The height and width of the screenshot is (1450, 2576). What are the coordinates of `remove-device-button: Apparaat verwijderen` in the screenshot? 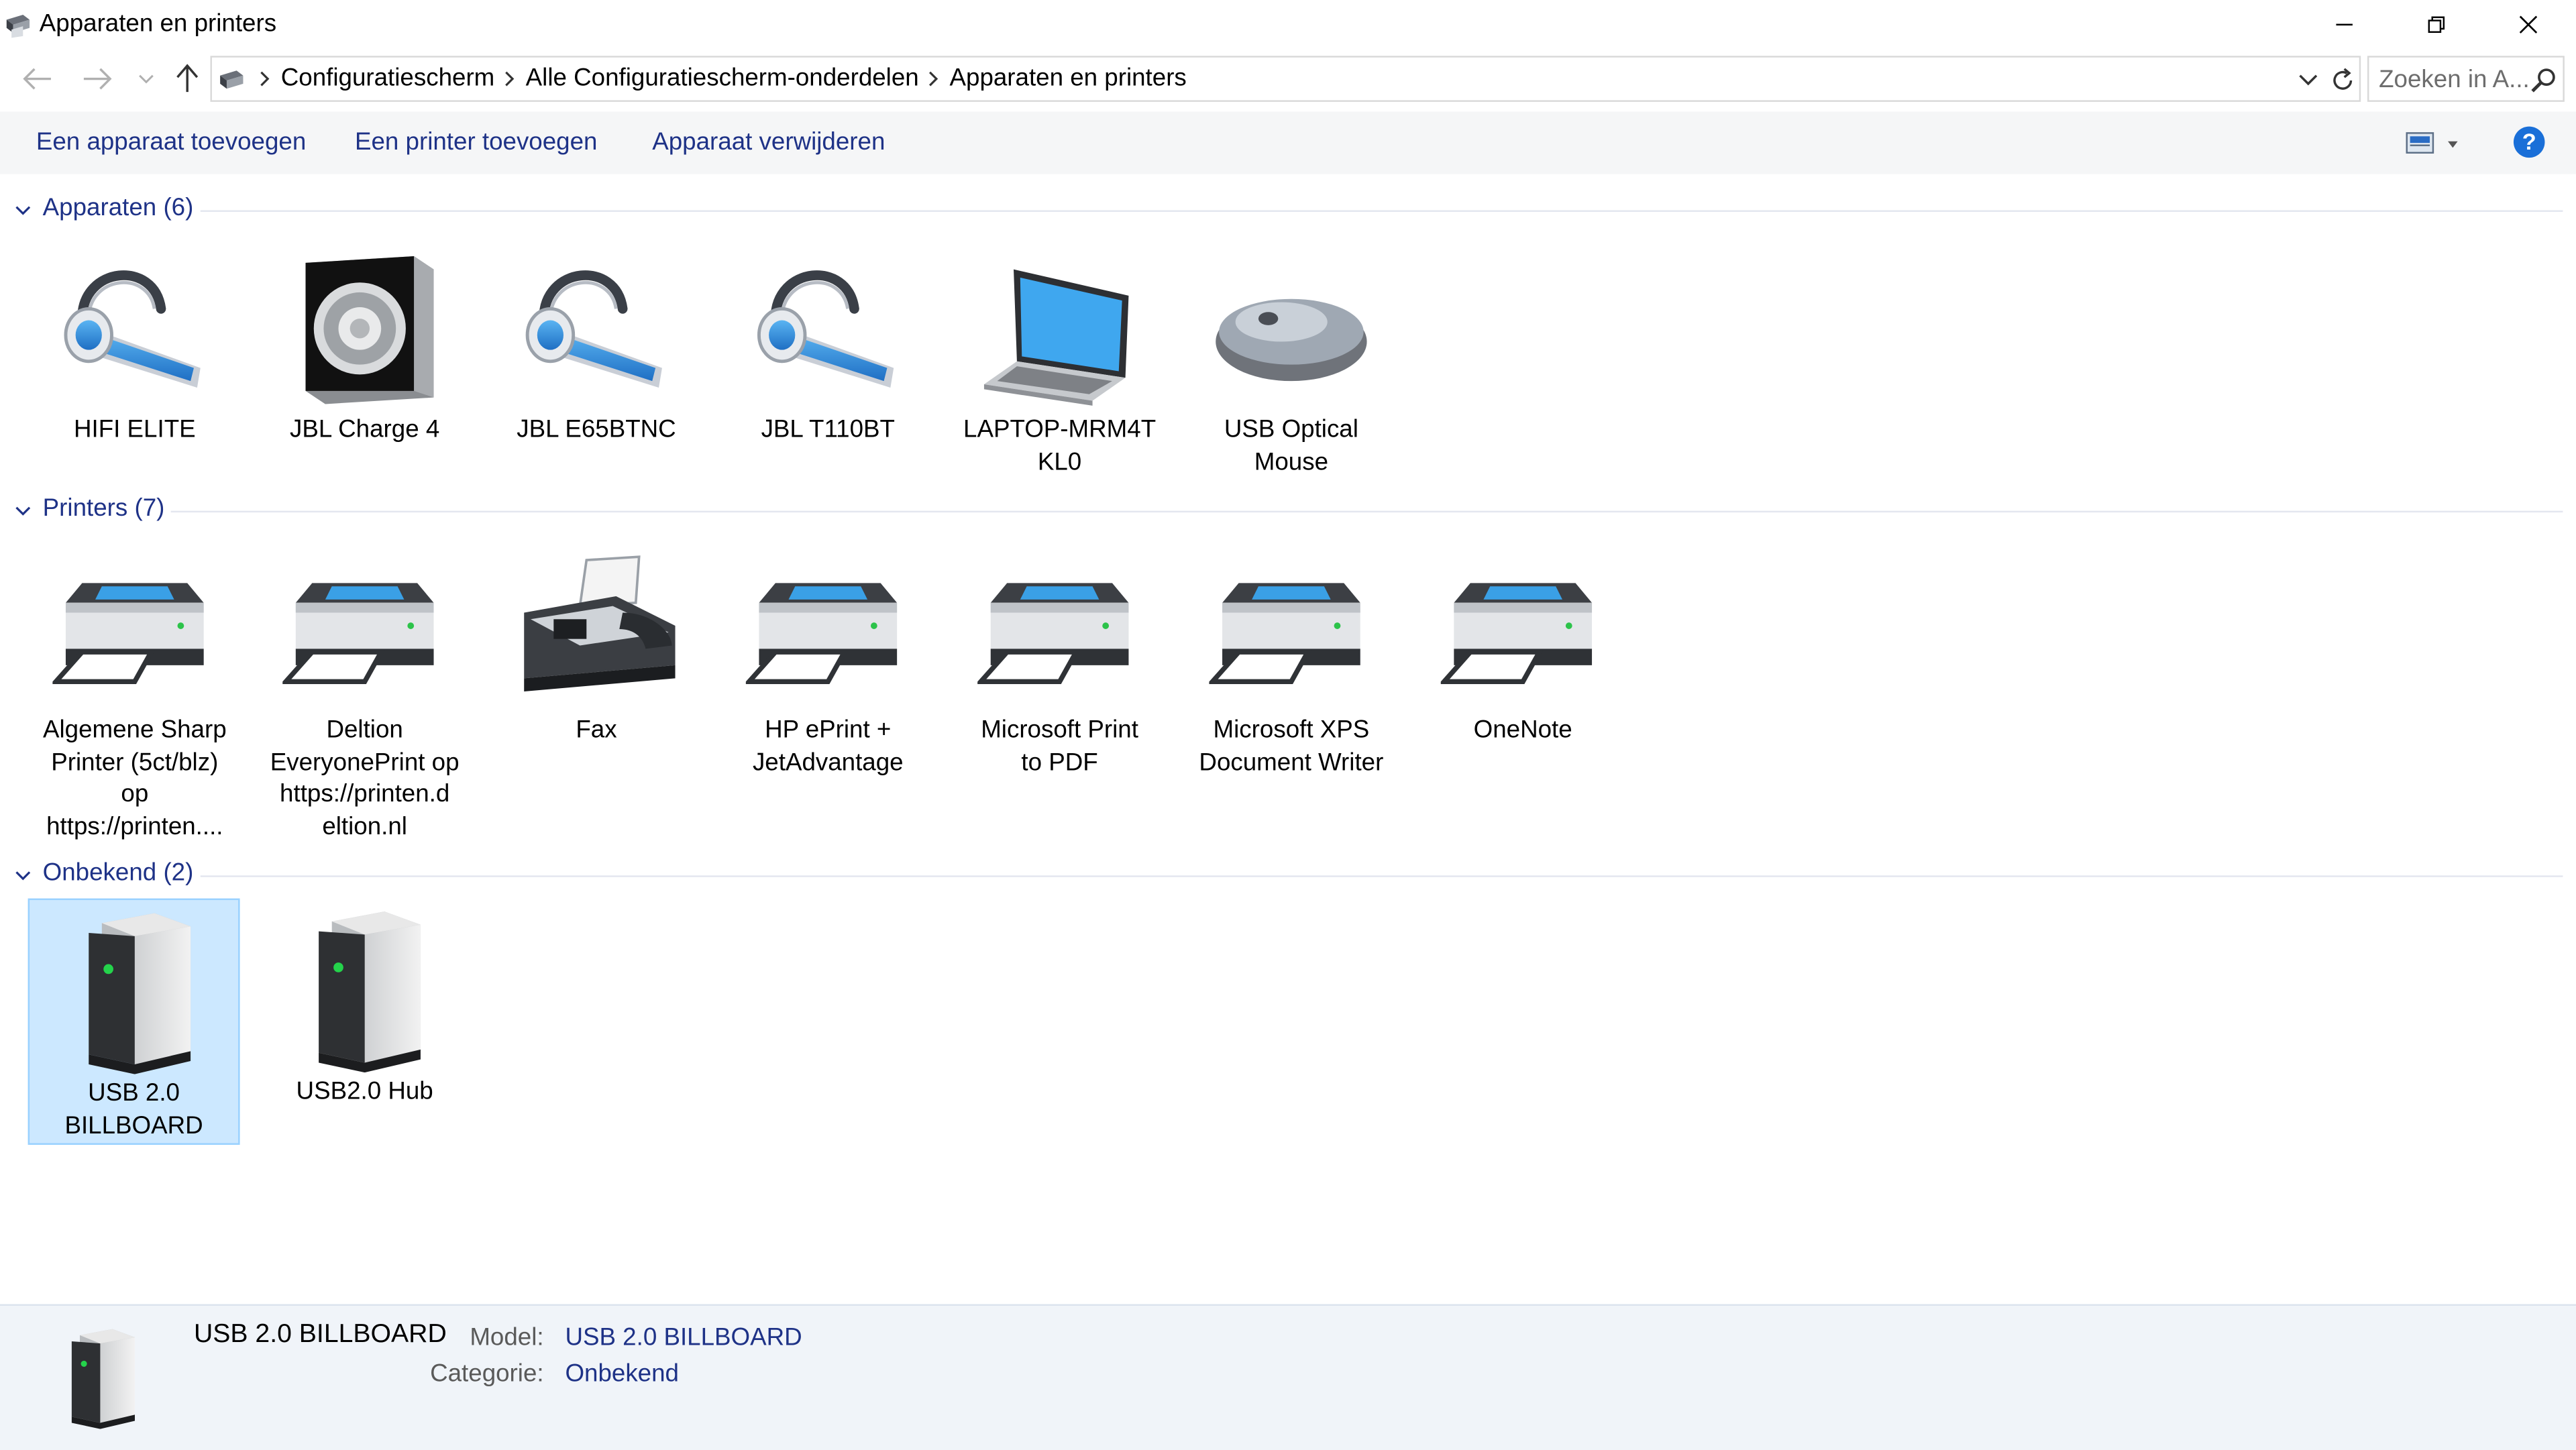 It's located at (768, 142).